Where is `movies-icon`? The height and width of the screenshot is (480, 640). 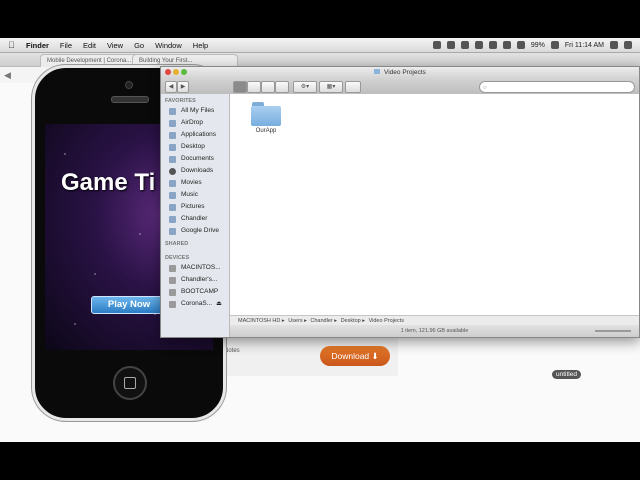
movies-icon is located at coordinates (172, 183).